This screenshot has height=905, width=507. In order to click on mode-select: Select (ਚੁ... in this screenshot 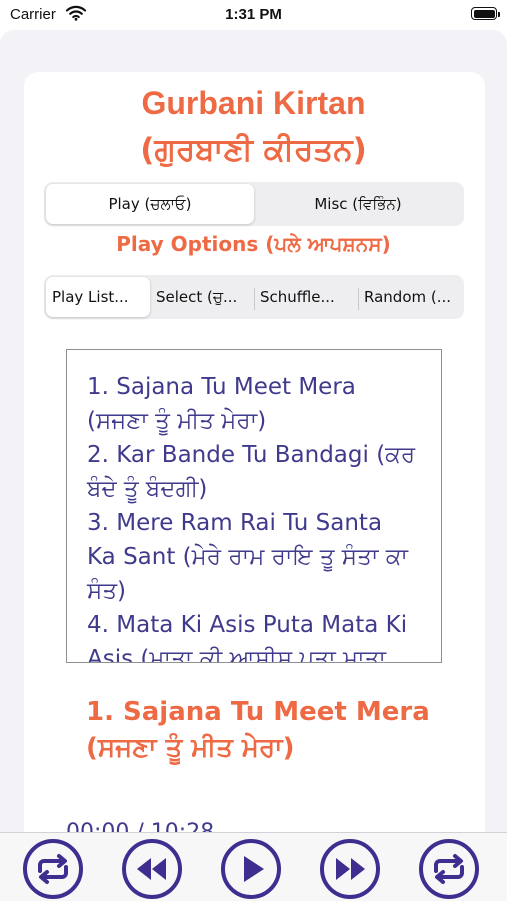, I will do `click(202, 297)`.